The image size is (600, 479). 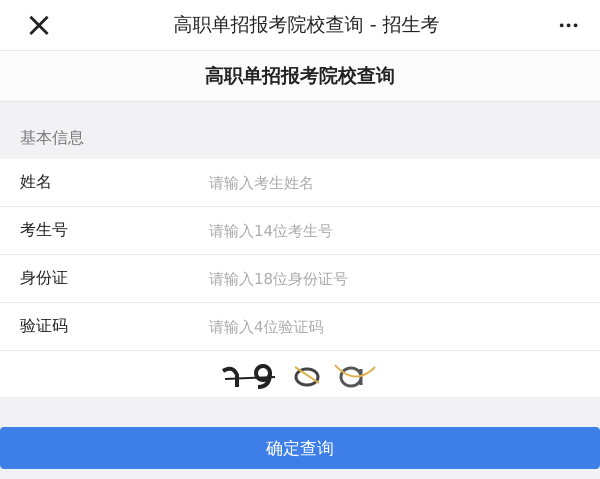 What do you see at coordinates (403, 326) in the screenshot?
I see `input-field: 请输入4位验证码` at bounding box center [403, 326].